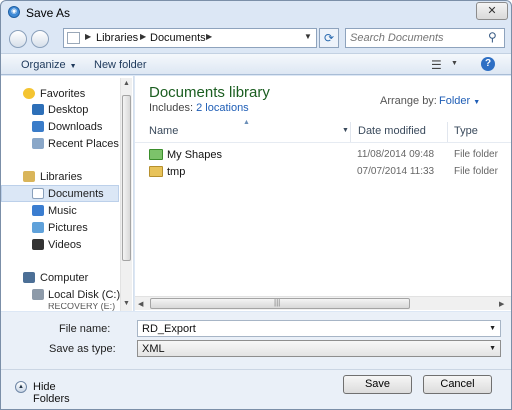  Describe the element at coordinates (64, 278) in the screenshot. I see `nav-label: Computer` at that location.